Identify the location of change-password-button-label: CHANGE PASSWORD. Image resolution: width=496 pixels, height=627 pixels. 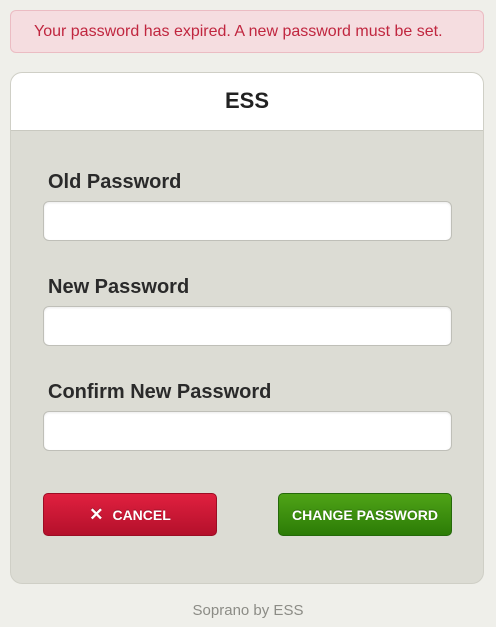
(365, 514).